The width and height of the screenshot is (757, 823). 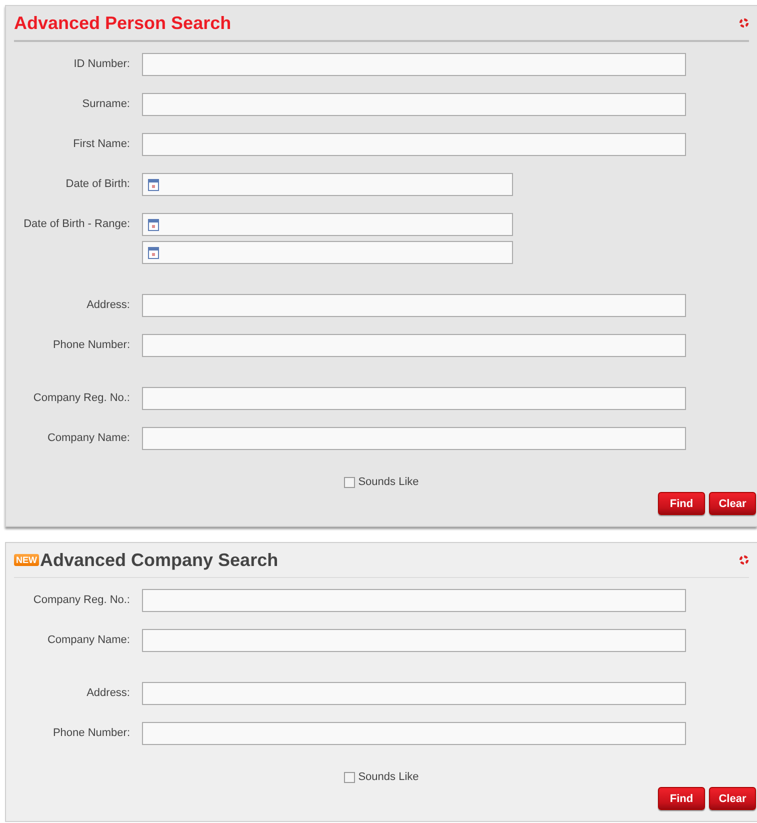 What do you see at coordinates (76, 224) in the screenshot?
I see `field-label: Date of Birth - Range:` at bounding box center [76, 224].